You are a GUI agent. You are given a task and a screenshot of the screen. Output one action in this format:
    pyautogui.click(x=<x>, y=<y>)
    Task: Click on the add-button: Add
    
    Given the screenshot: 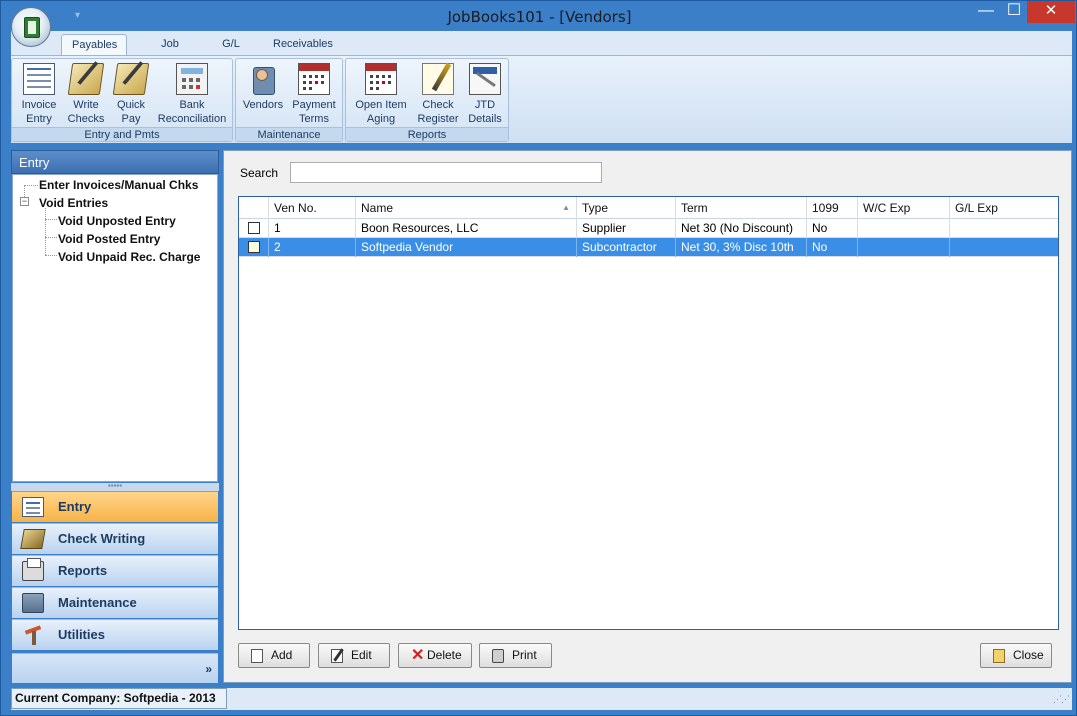 What is the action you would take?
    pyautogui.click(x=274, y=655)
    